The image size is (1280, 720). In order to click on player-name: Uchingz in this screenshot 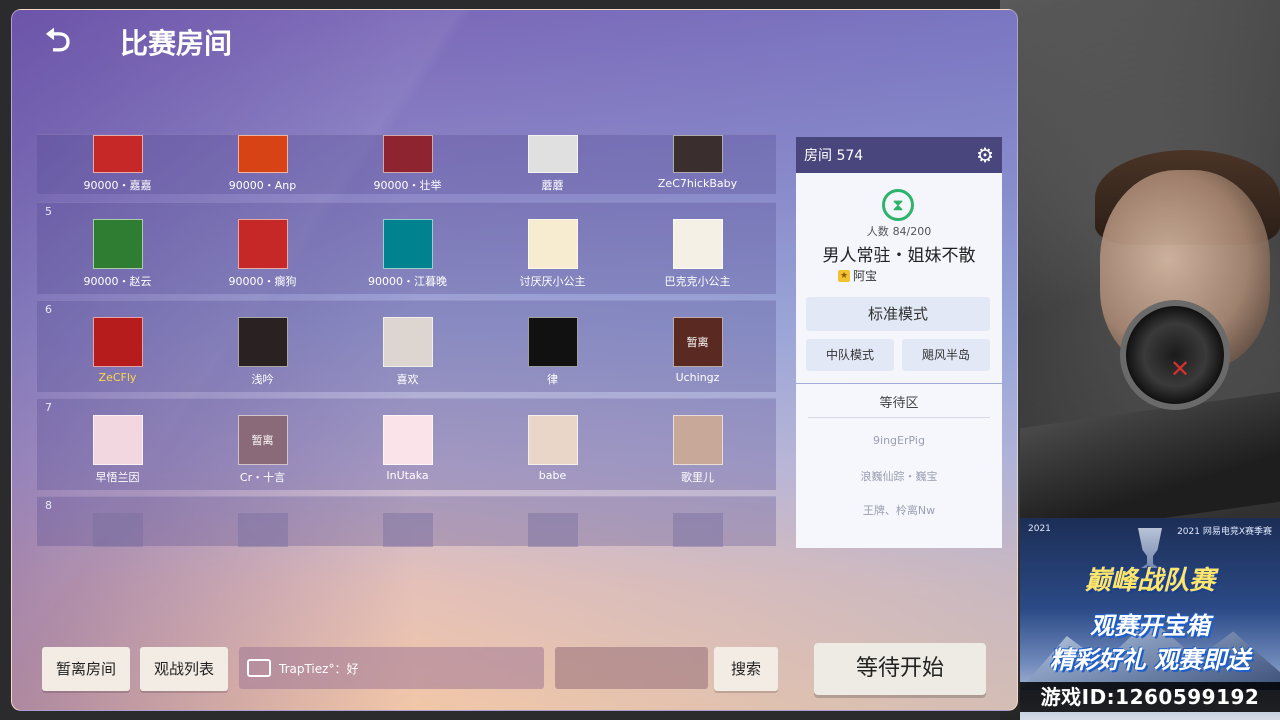, I will do `click(697, 377)`.